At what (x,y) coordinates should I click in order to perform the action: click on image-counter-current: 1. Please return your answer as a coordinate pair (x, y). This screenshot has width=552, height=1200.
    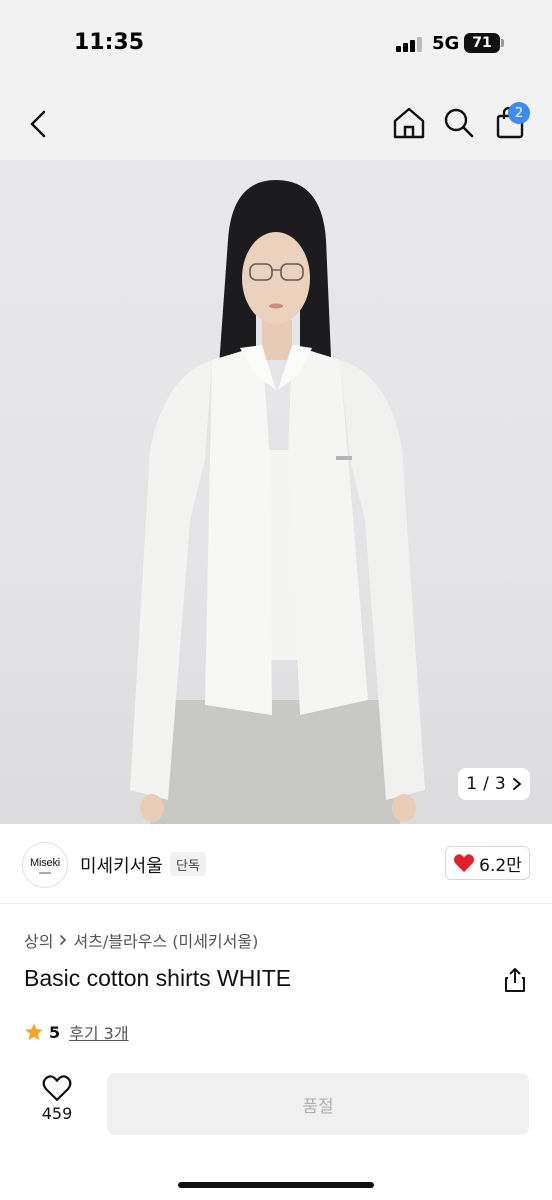
    Looking at the image, I should click on (472, 784).